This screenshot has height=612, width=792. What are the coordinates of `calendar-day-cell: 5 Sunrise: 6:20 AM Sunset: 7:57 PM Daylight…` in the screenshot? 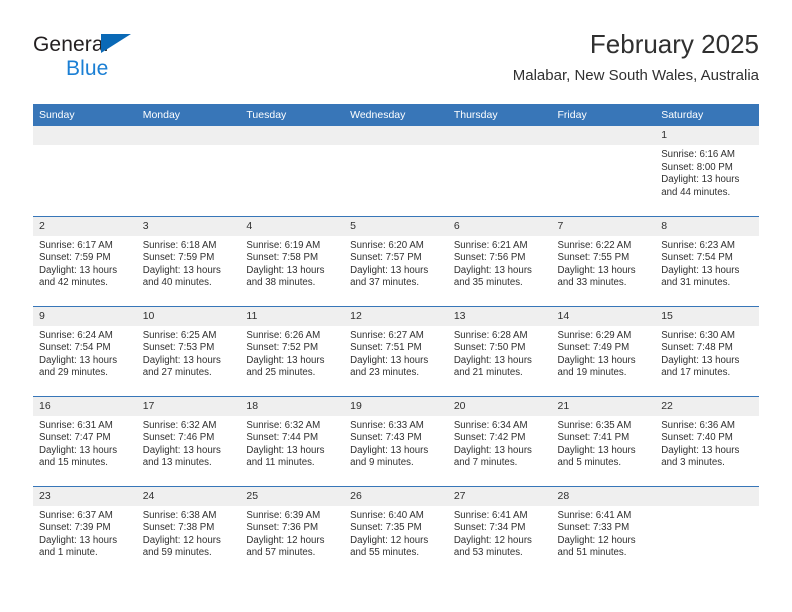 It's located at (396, 260).